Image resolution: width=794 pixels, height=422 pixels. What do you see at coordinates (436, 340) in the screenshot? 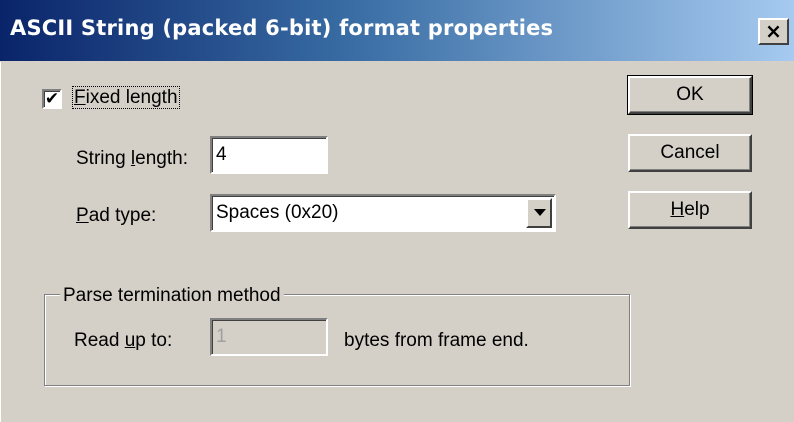
I see `bytes-suffix-label: bytes from frame end.` at bounding box center [436, 340].